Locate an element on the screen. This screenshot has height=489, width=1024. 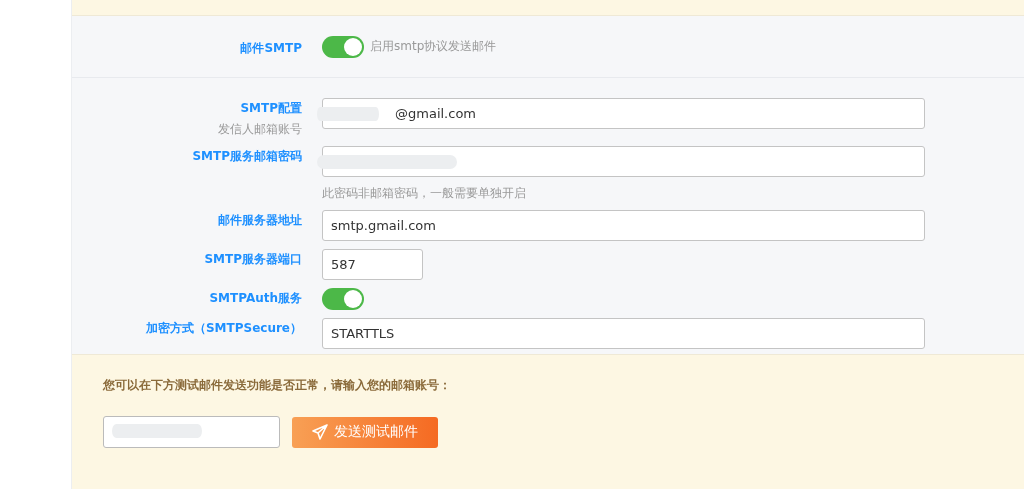
field-sublabel: 发信人邮箱账号 is located at coordinates (259, 129).